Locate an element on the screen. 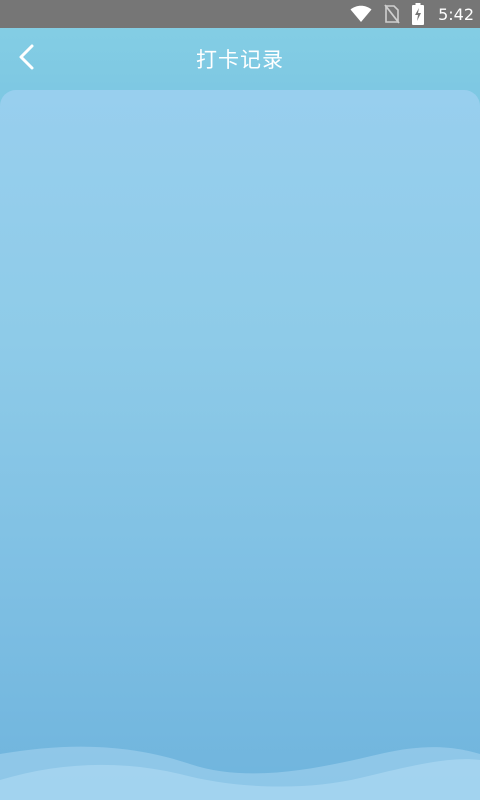  status-time: 5:42 is located at coordinates (456, 14).